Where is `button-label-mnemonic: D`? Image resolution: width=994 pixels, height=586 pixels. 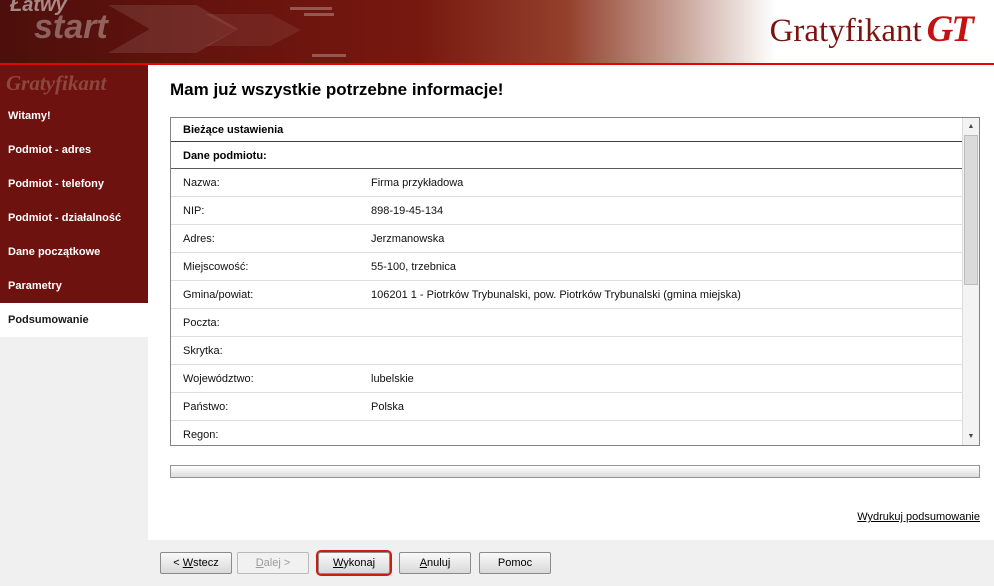 button-label-mnemonic: D is located at coordinates (259, 563).